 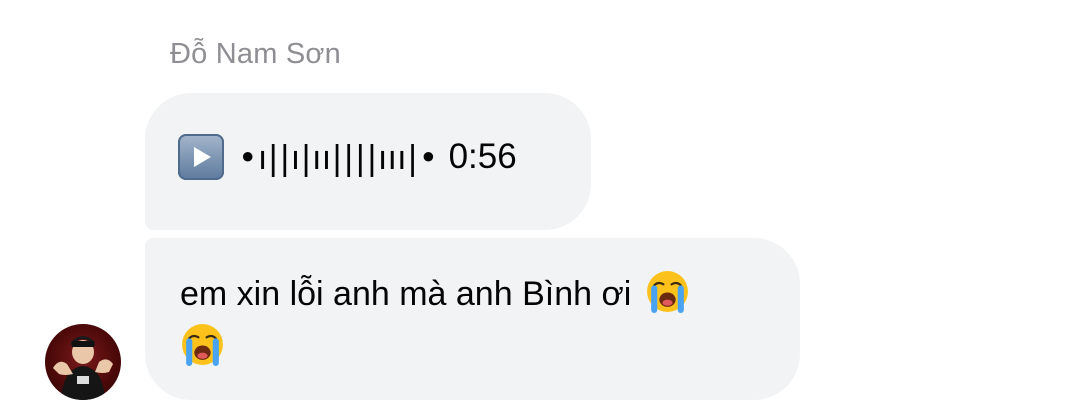 What do you see at coordinates (406, 294) in the screenshot?
I see `message-text: em xin lỗi anh mà anh Bình ơi` at bounding box center [406, 294].